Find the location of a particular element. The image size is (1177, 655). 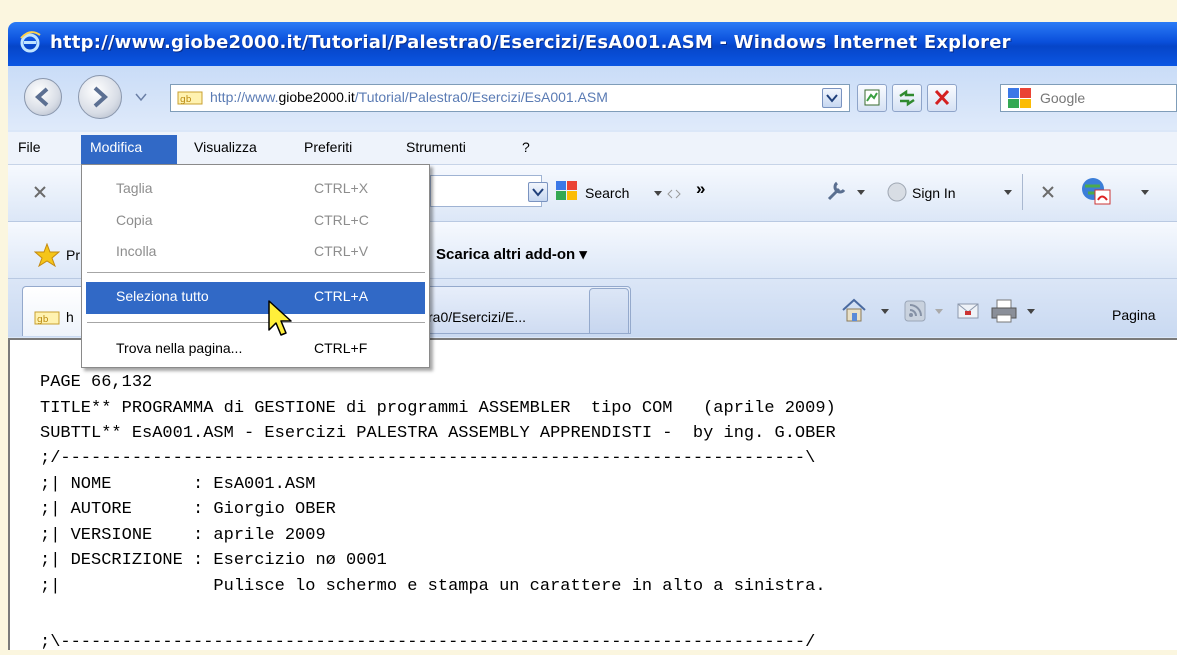

menu-preferiti: Preferiti is located at coordinates (328, 147).